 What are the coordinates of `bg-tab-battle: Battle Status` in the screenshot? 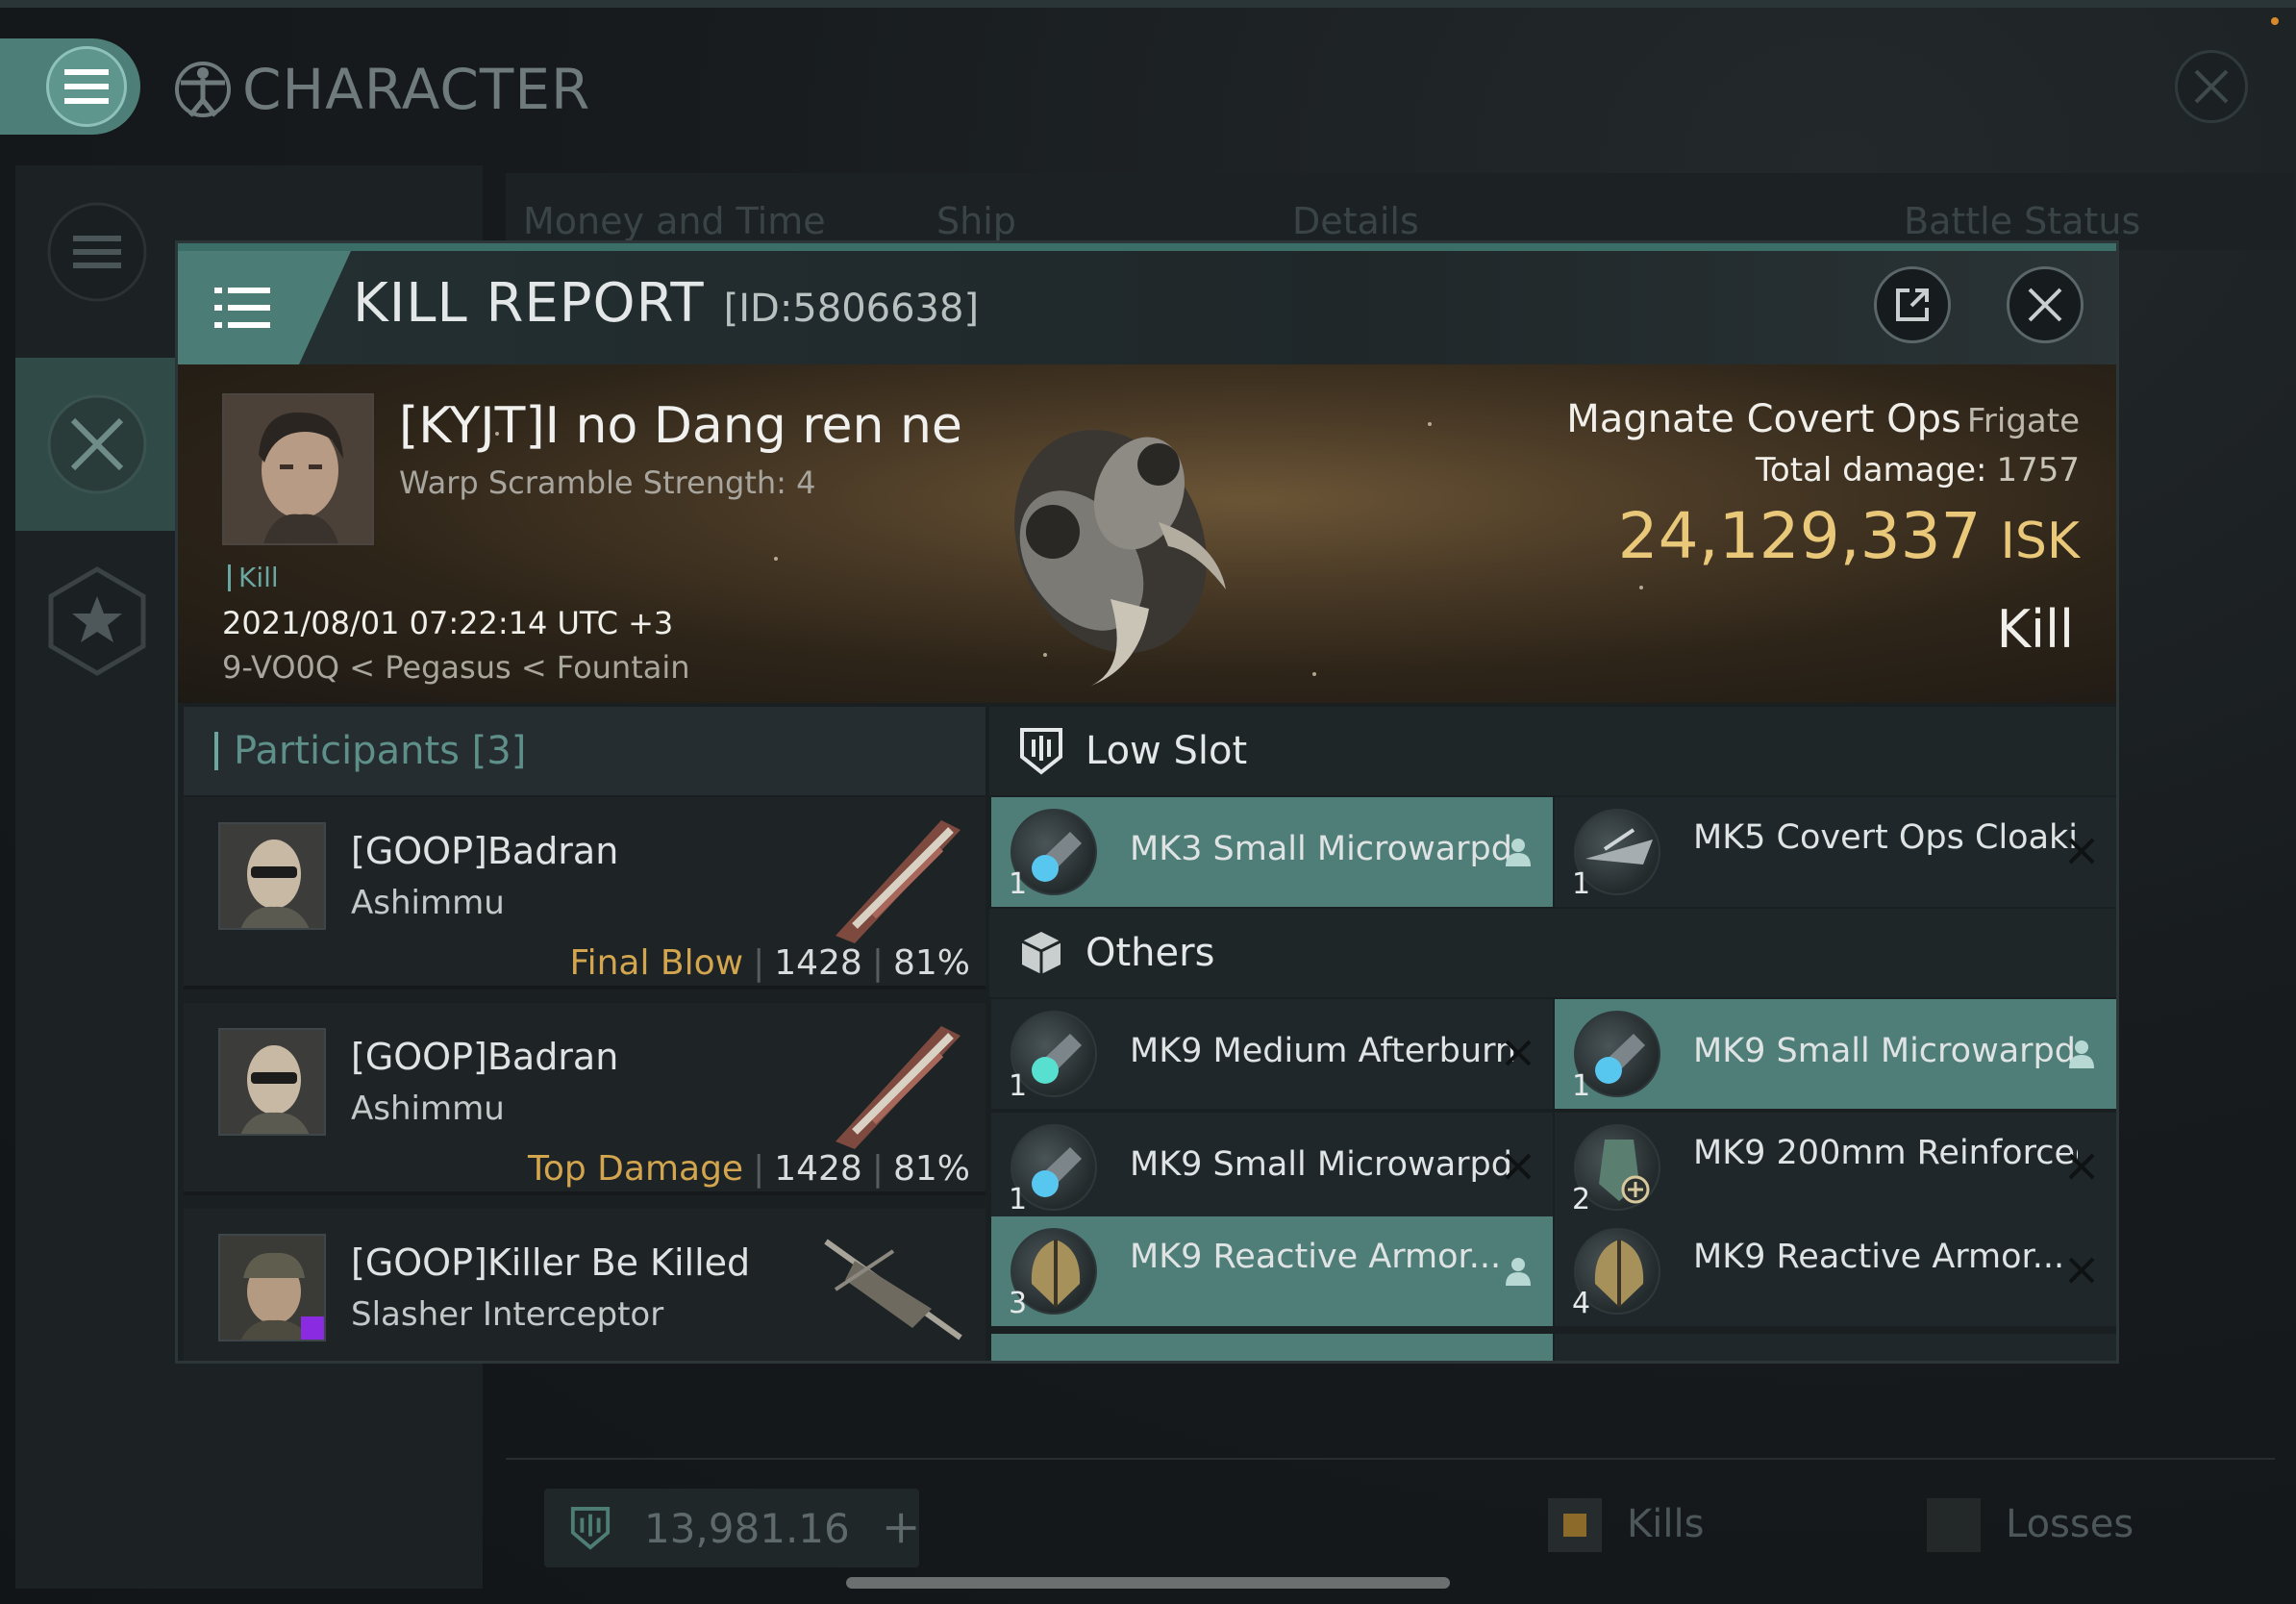 It's located at (2022, 221).